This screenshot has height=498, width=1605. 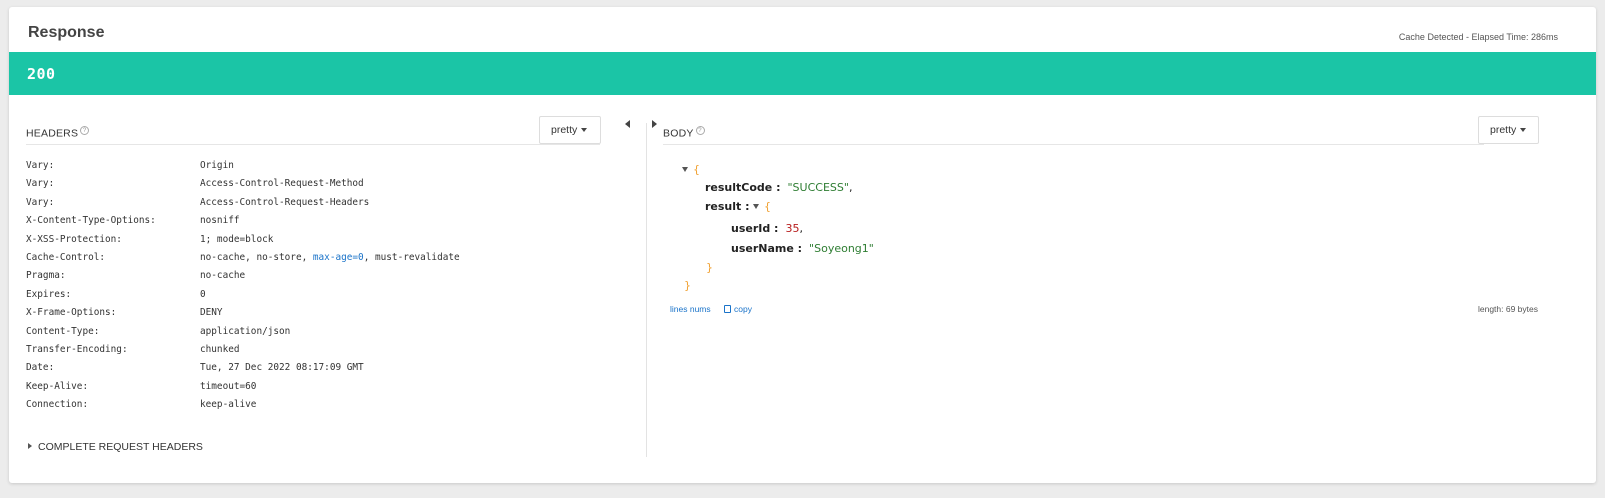 I want to click on headers-format-dropdown: pretty, so click(x=570, y=130).